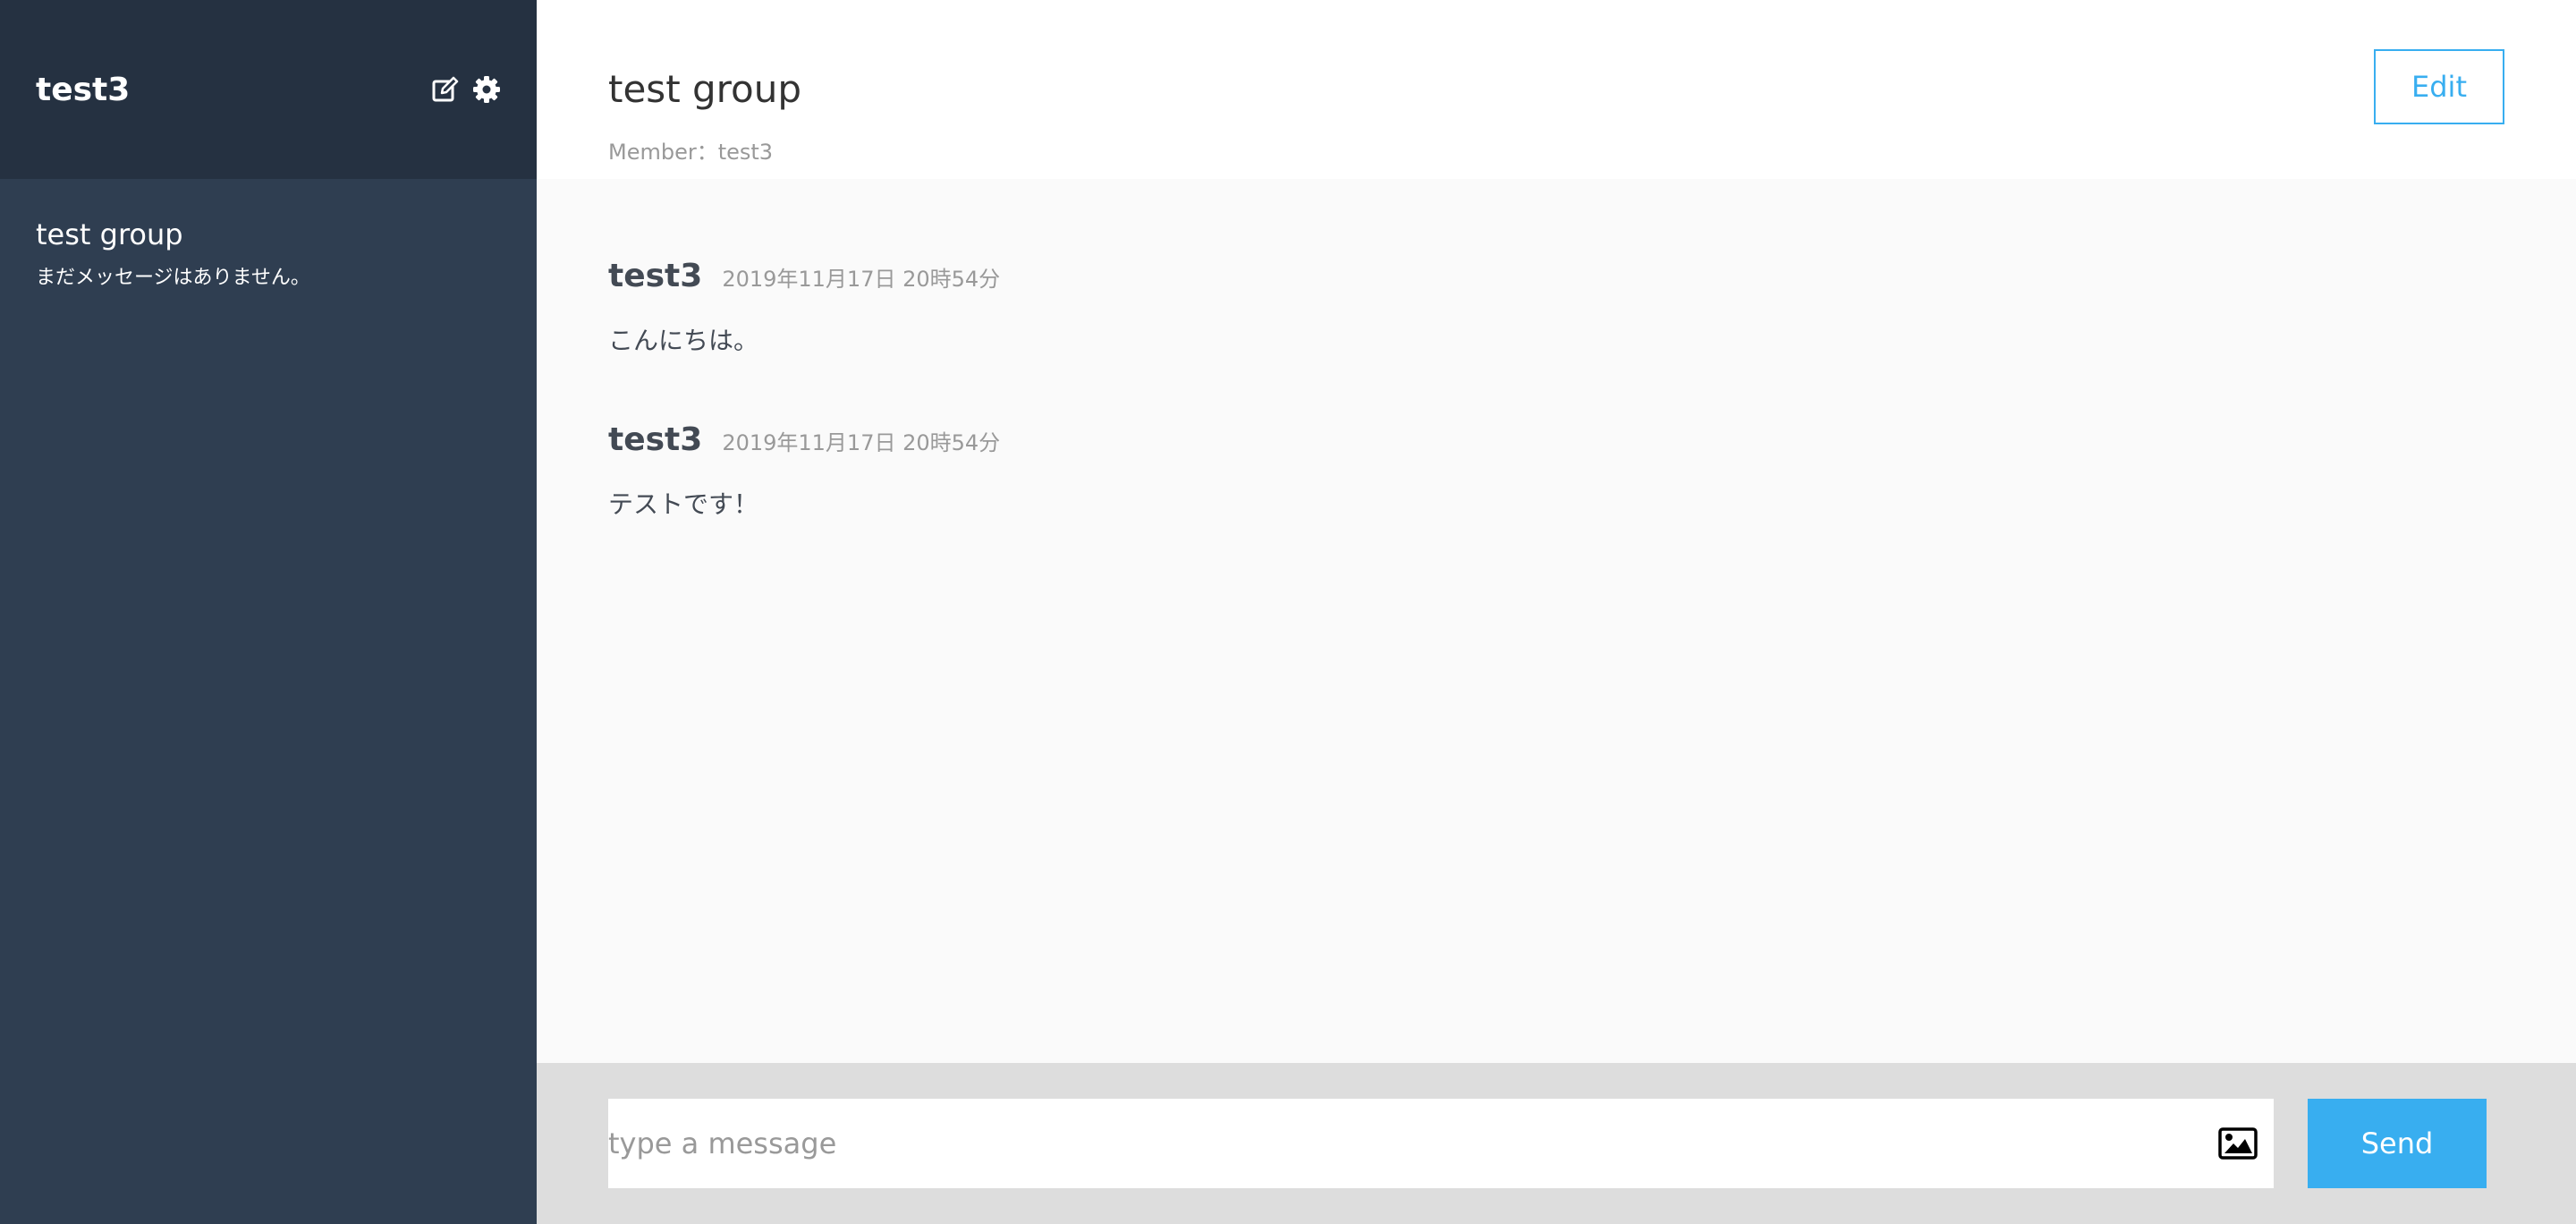 Image resolution: width=2576 pixels, height=1224 pixels. Describe the element at coordinates (109, 234) in the screenshot. I see `group-list-item-name: test group` at that location.